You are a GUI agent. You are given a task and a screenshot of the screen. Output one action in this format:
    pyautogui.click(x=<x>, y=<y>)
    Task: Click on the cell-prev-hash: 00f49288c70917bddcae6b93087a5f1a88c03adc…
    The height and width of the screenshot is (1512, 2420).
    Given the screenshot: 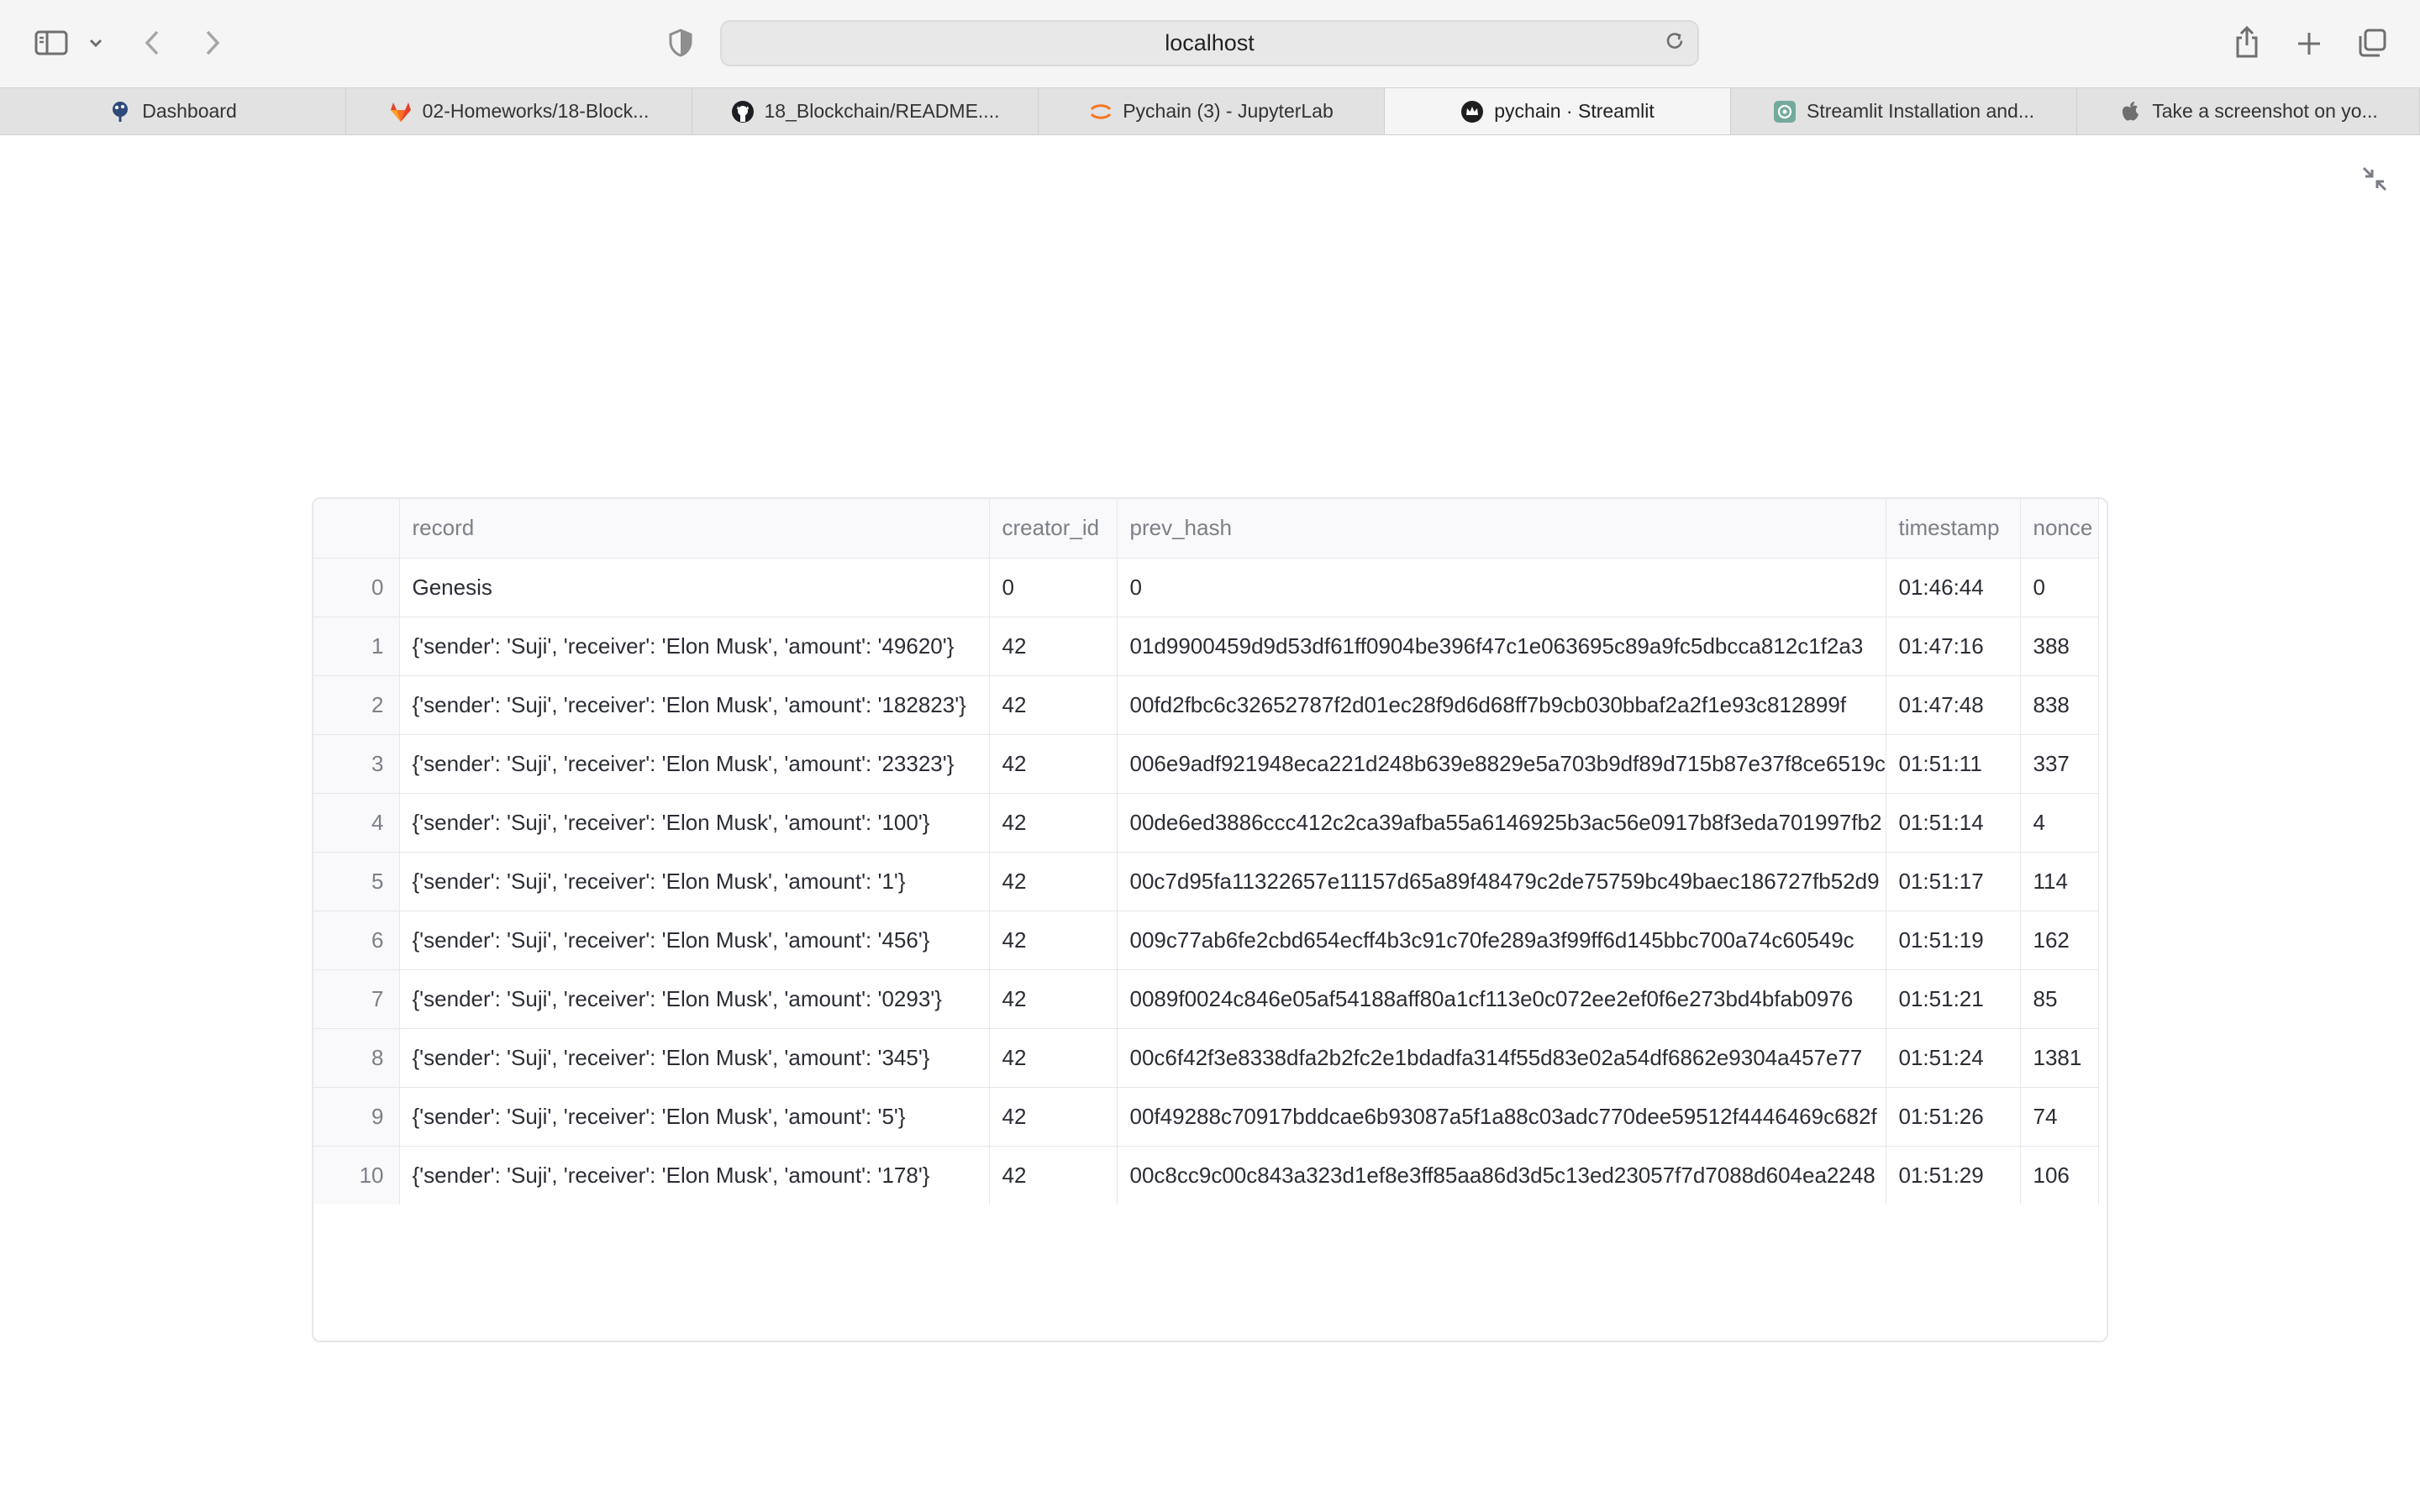 What is the action you would take?
    pyautogui.click(x=1501, y=1117)
    